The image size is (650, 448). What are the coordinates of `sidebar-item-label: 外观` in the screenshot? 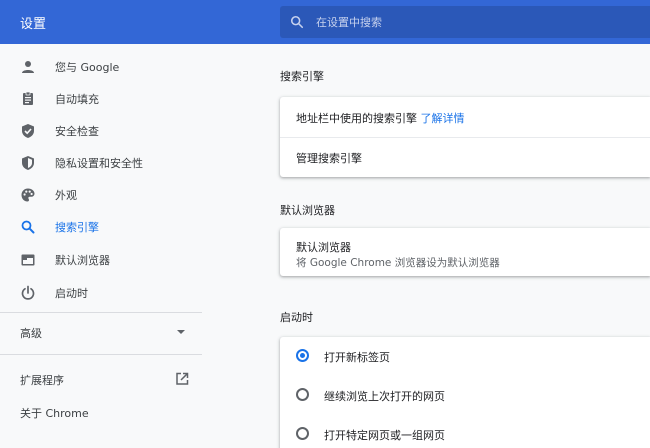 It's located at (66, 195).